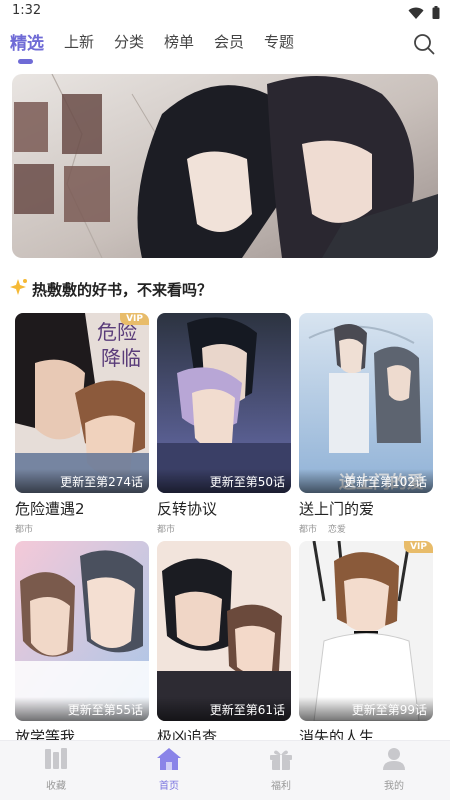  Describe the element at coordinates (224, 481) in the screenshot. I see `update-progress: 更新至第50话` at that location.